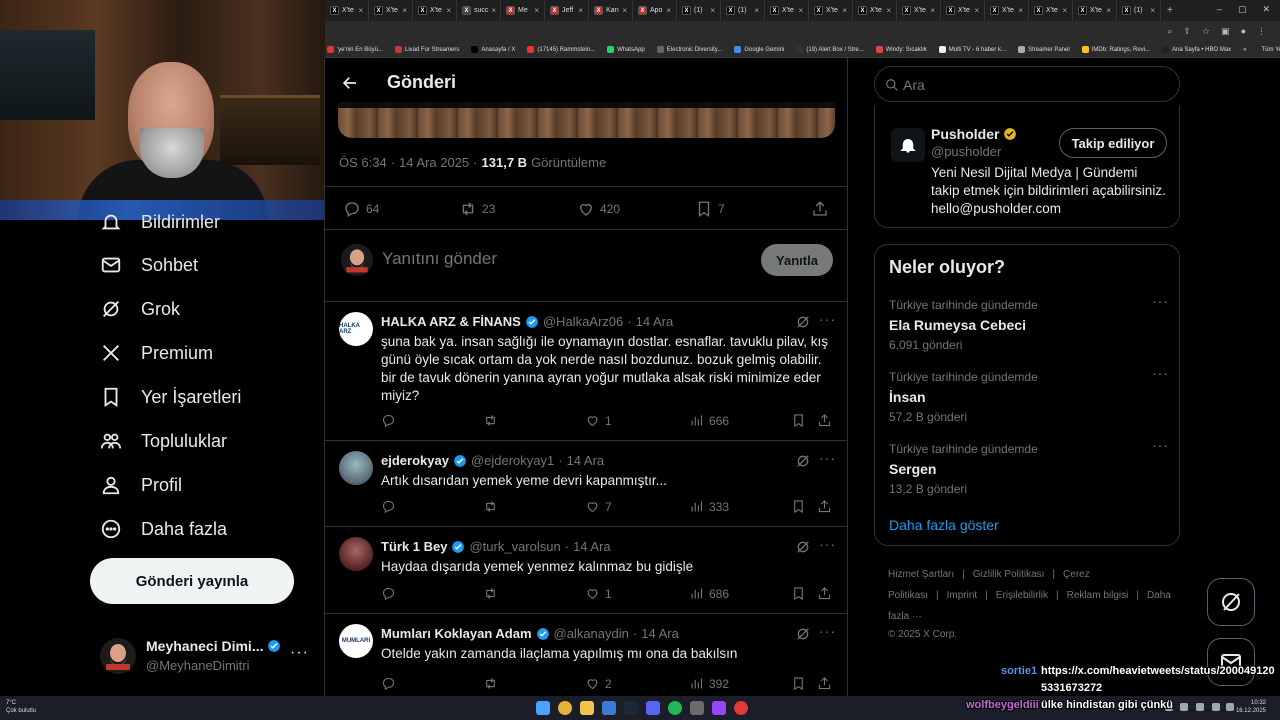  What do you see at coordinates (163, 441) in the screenshot?
I see `sidebar-item-topluluklar: Topluluklar` at bounding box center [163, 441].